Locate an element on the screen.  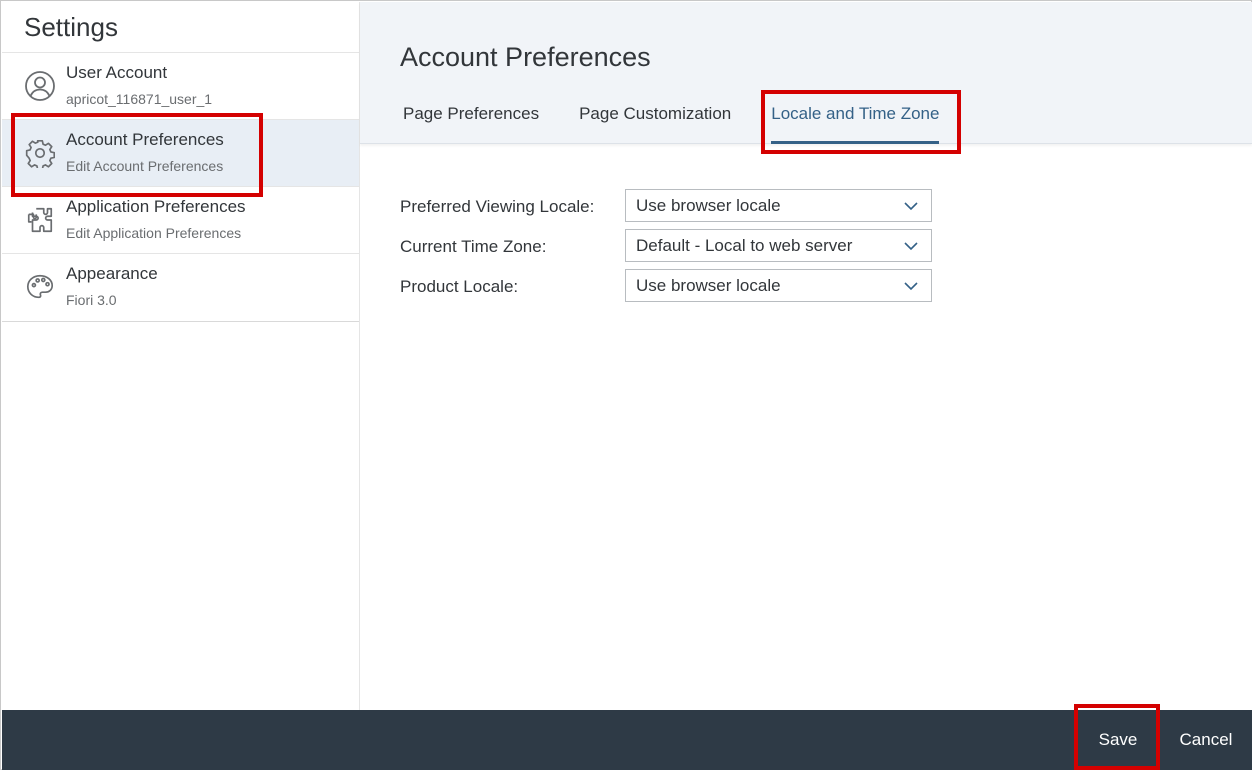
viewing-locale-label: Preferred Viewing Locale: is located at coordinates (497, 206).